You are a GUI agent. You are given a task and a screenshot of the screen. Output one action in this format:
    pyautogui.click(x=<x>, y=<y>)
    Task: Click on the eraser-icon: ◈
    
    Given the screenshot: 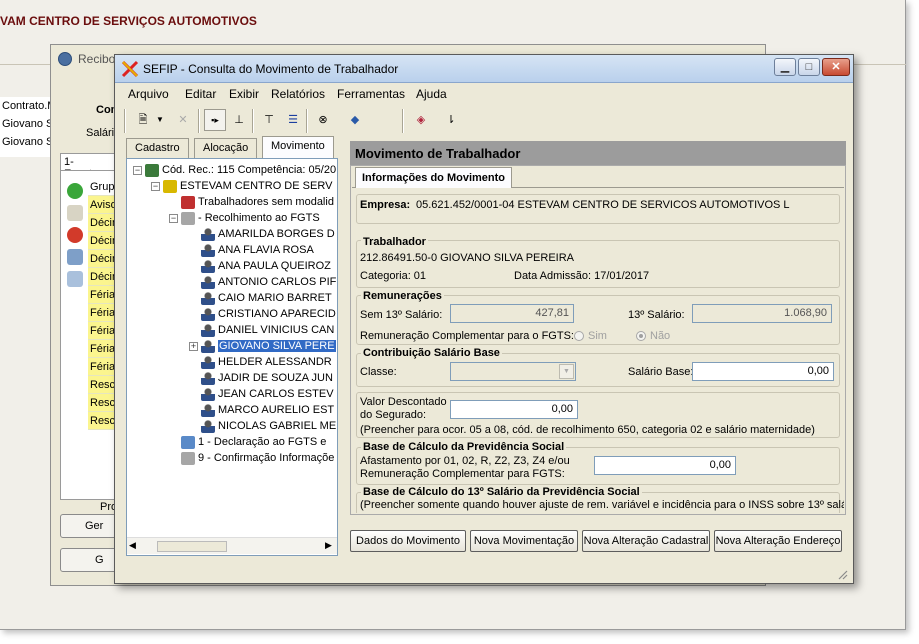 What is the action you would take?
    pyautogui.click(x=421, y=120)
    